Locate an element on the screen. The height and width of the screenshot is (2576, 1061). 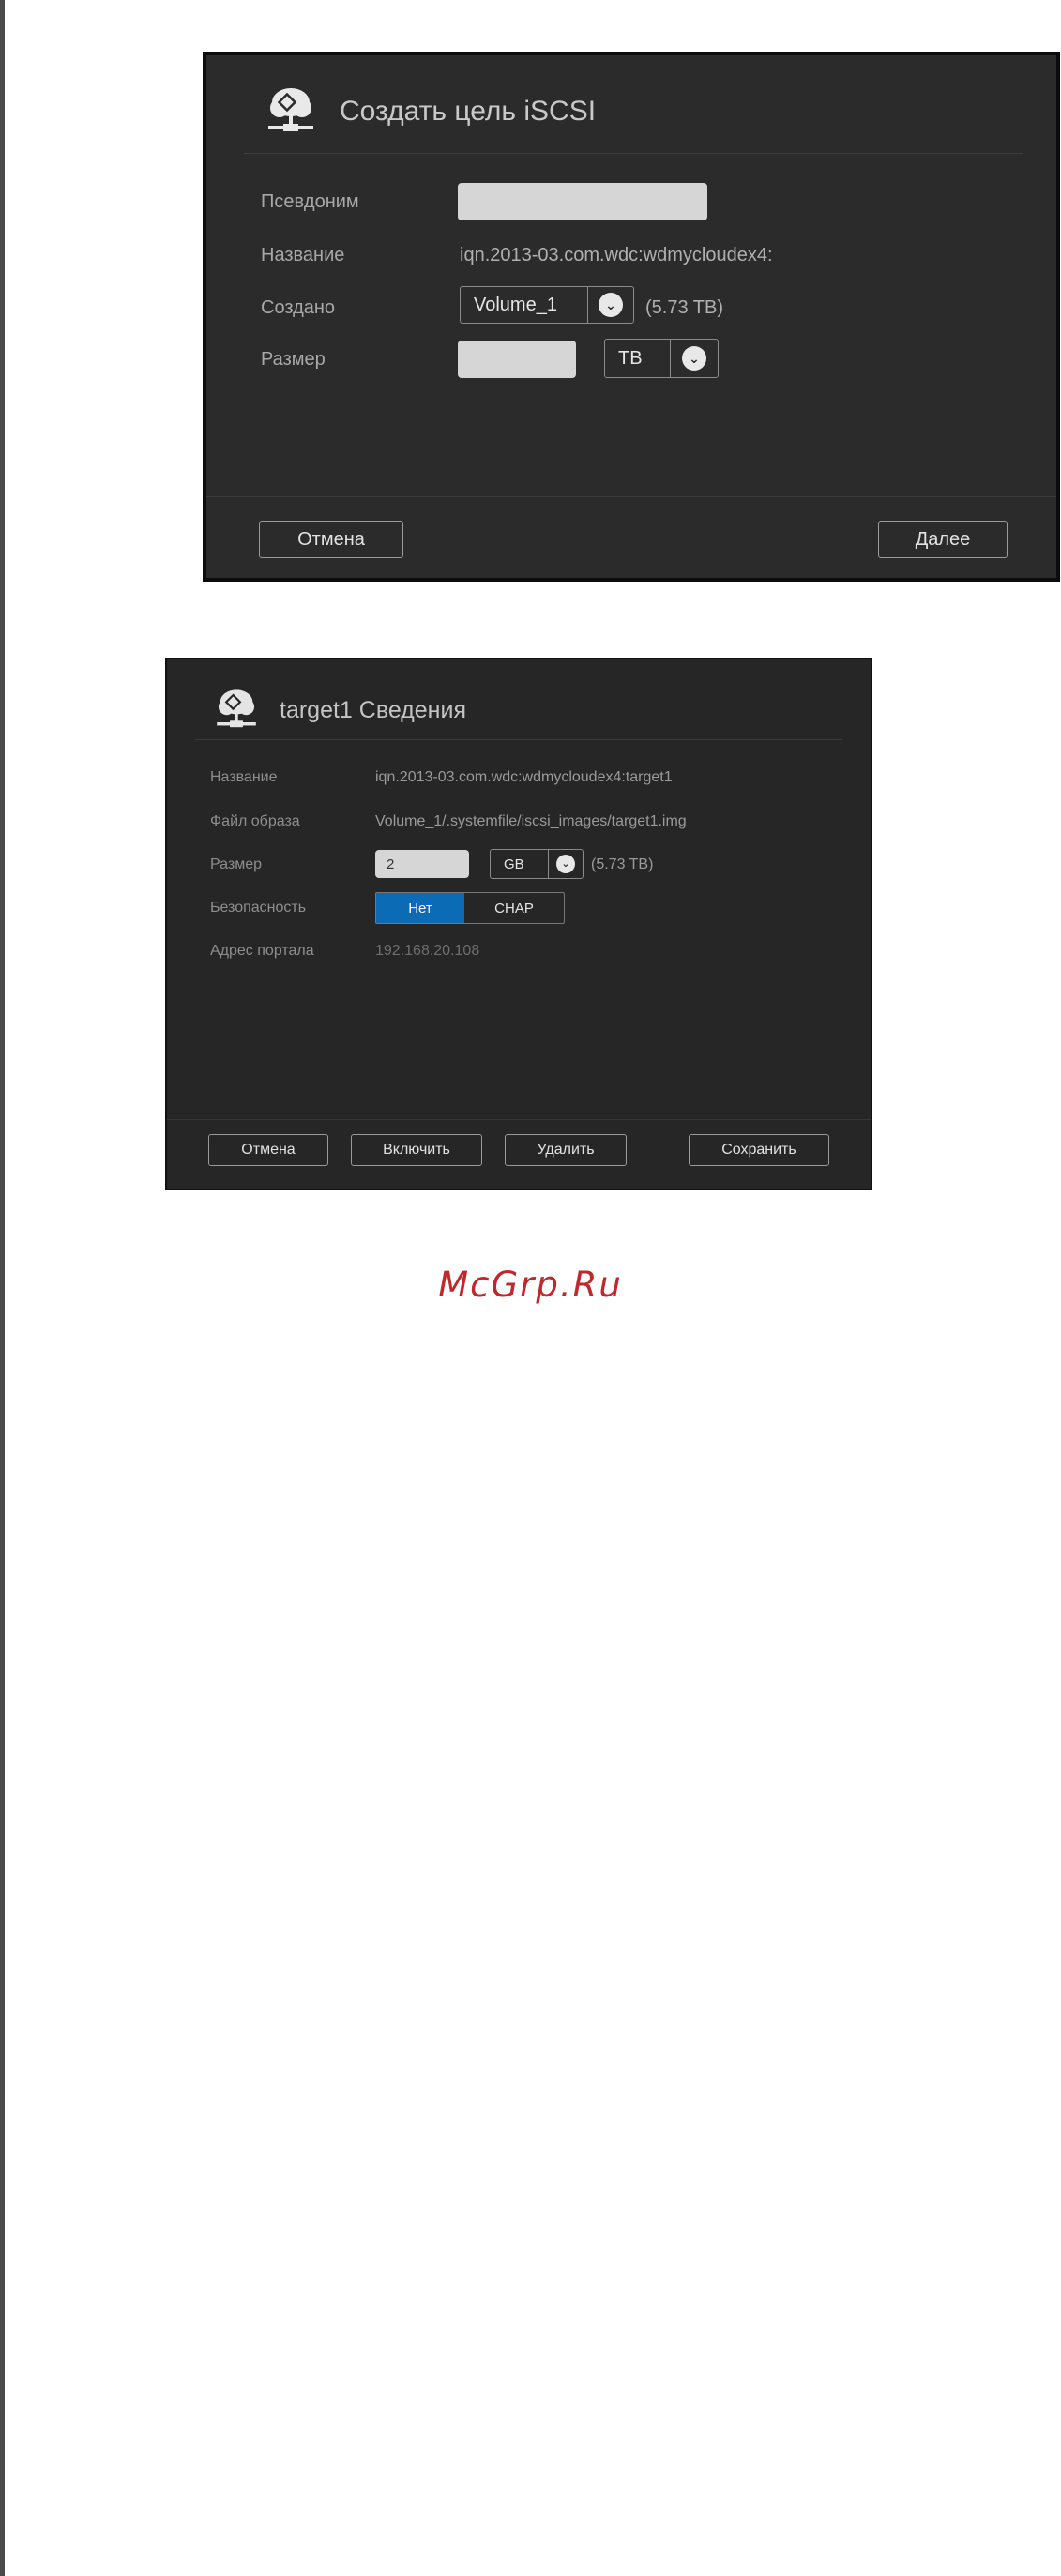
security-option-chap: CHAP is located at coordinates (514, 908).